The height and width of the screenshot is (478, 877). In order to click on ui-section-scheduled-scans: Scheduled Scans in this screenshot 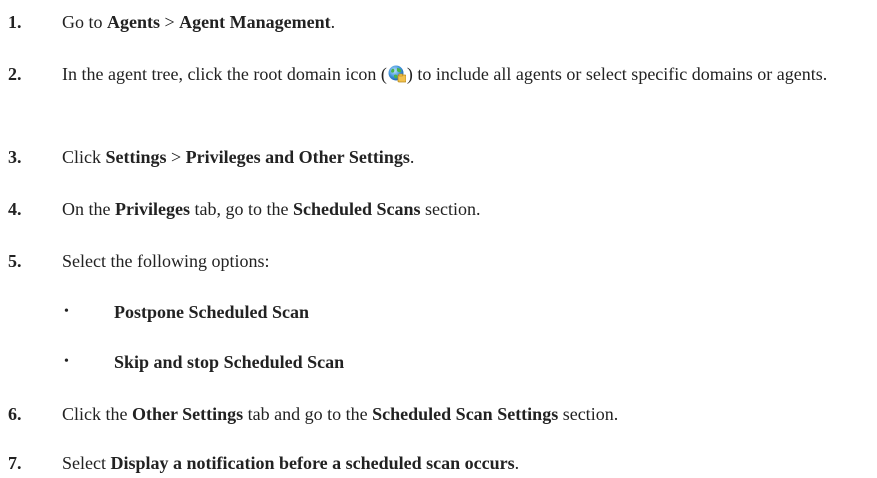, I will do `click(356, 209)`.